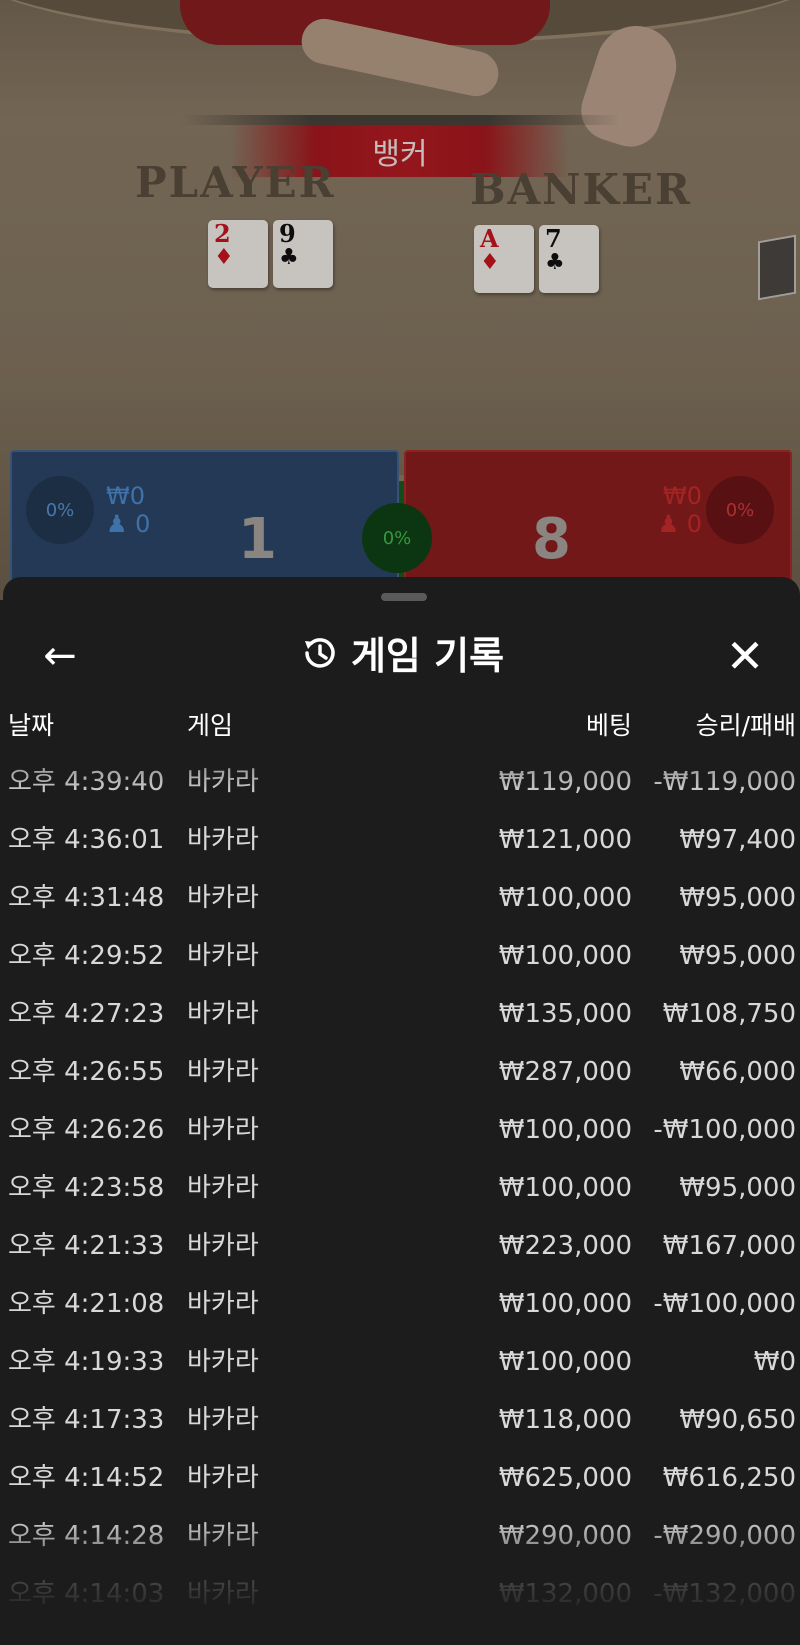  Describe the element at coordinates (86, 840) in the screenshot. I see `row-date: 오후 4:36:01` at that location.